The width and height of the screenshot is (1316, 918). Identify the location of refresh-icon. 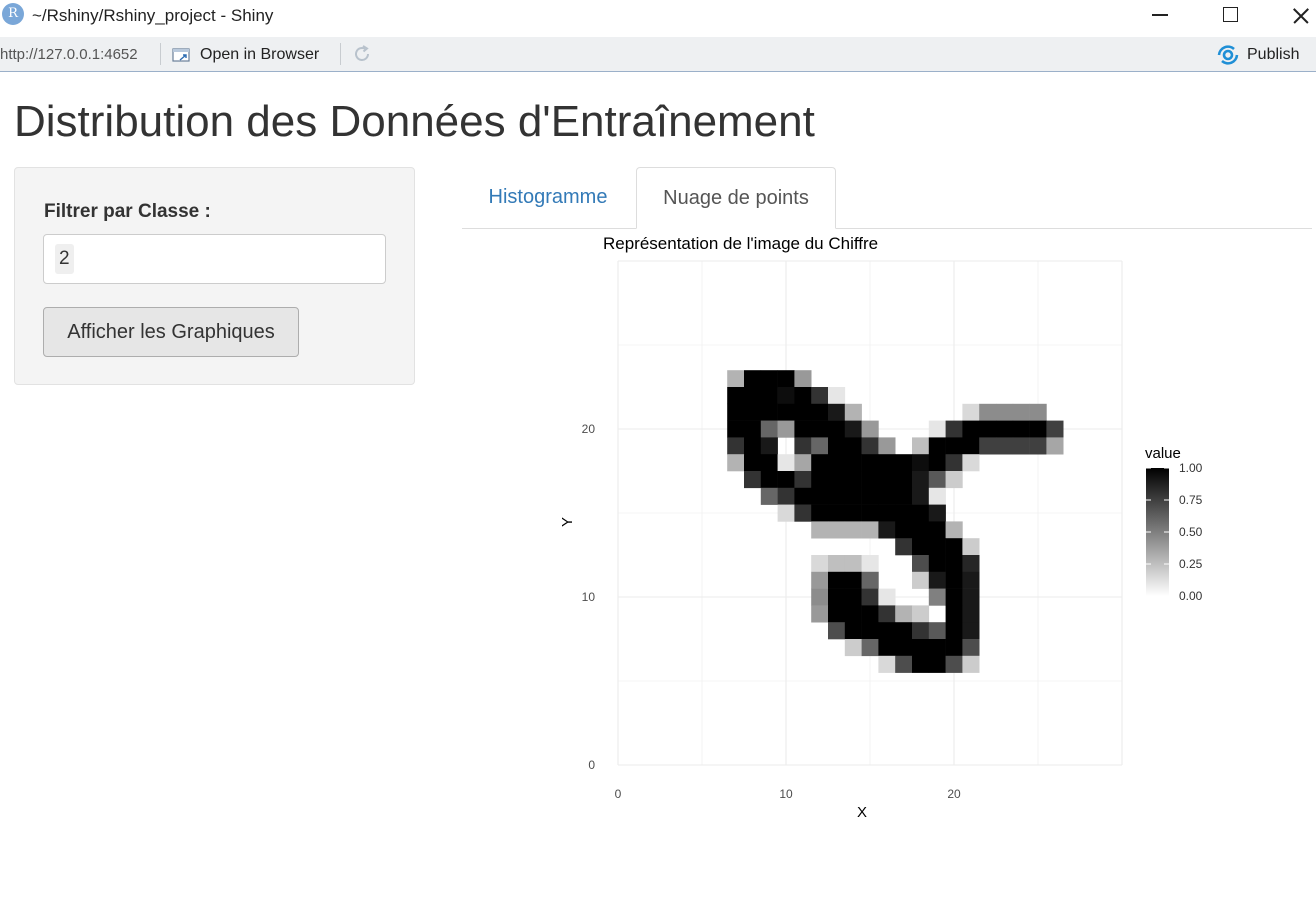
(362, 54).